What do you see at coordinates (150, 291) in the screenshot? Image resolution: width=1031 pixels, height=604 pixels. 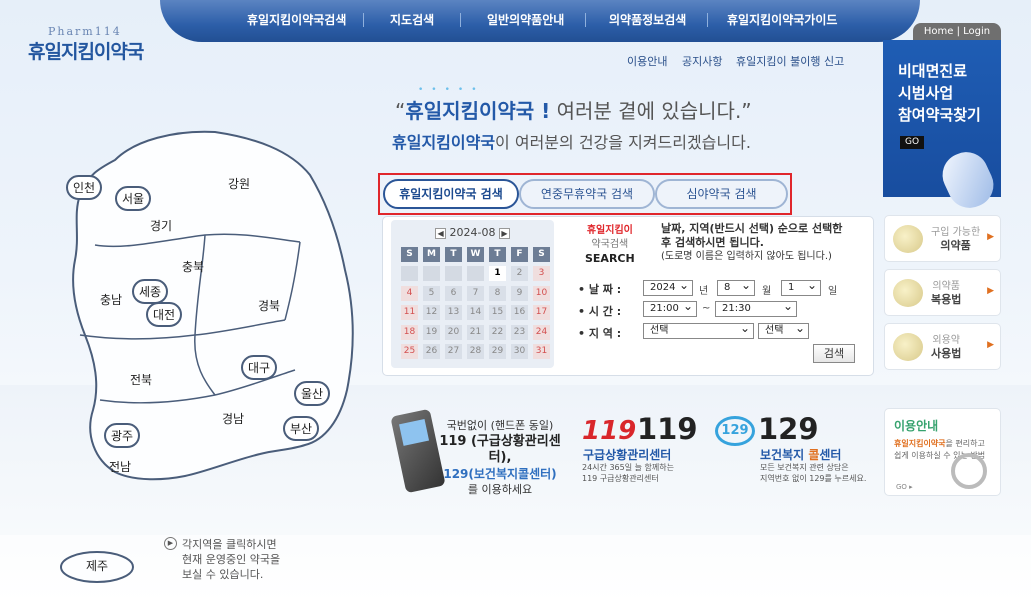 I see `region-sejong: 세종` at bounding box center [150, 291].